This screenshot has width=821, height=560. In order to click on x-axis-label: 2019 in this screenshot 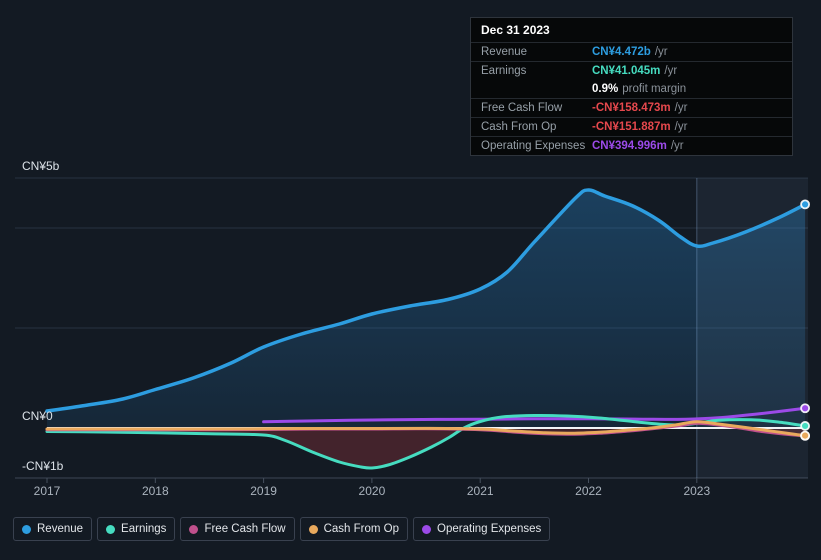, I will do `click(263, 491)`.